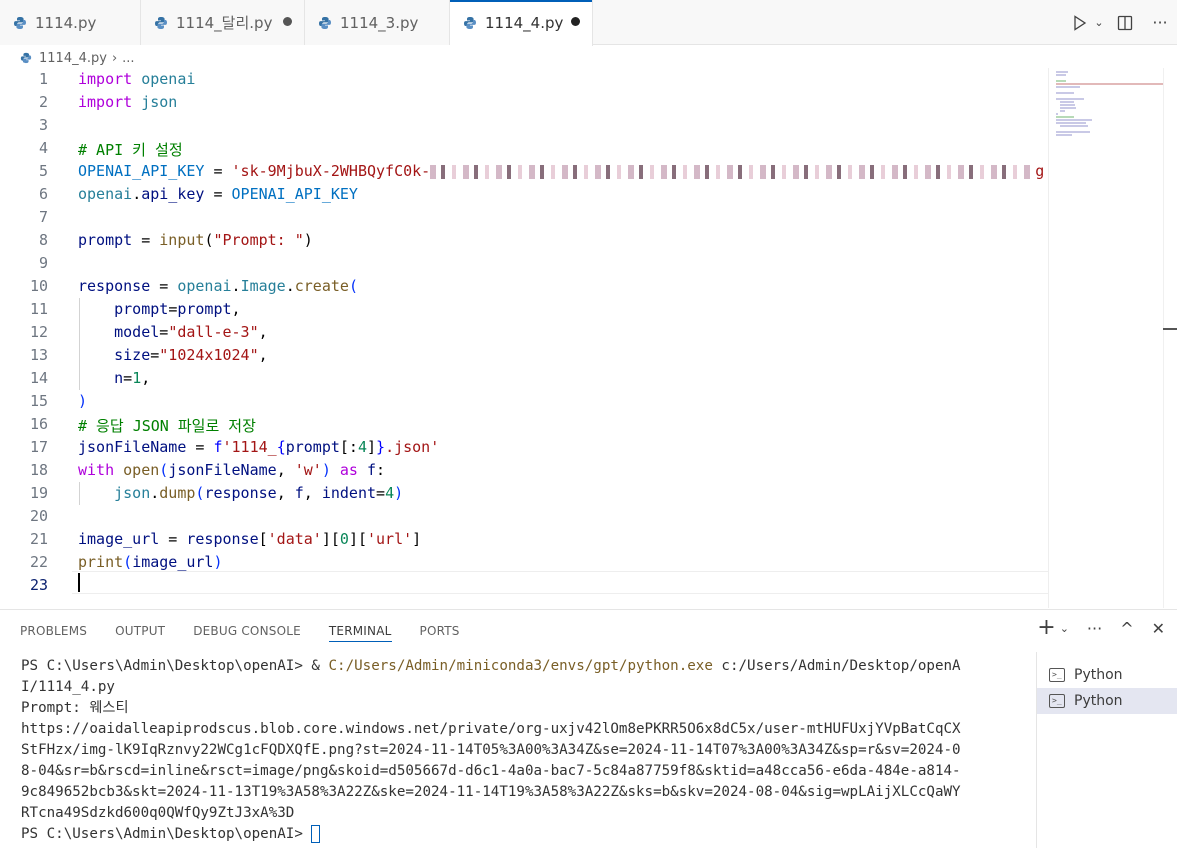 This screenshot has width=1177, height=848. Describe the element at coordinates (83, 401) in the screenshot. I see `code-line: )` at that location.